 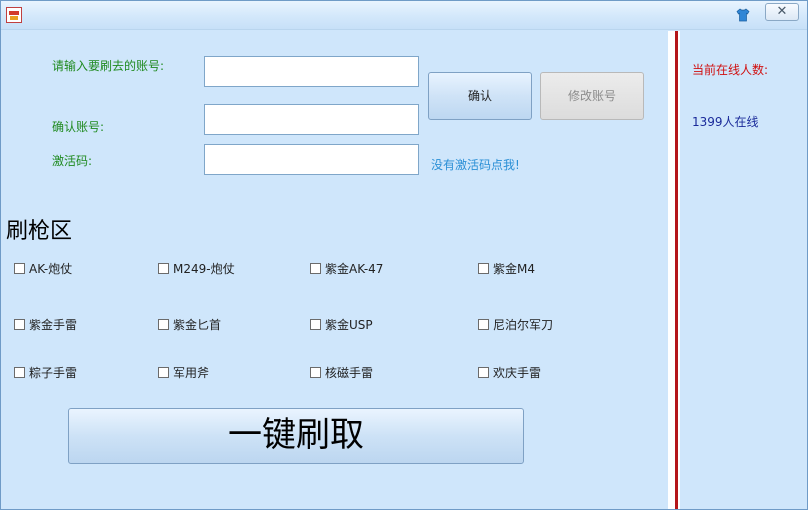 What do you see at coordinates (108, 66) in the screenshot?
I see `account-label: 请输入要刷去的账号:` at bounding box center [108, 66].